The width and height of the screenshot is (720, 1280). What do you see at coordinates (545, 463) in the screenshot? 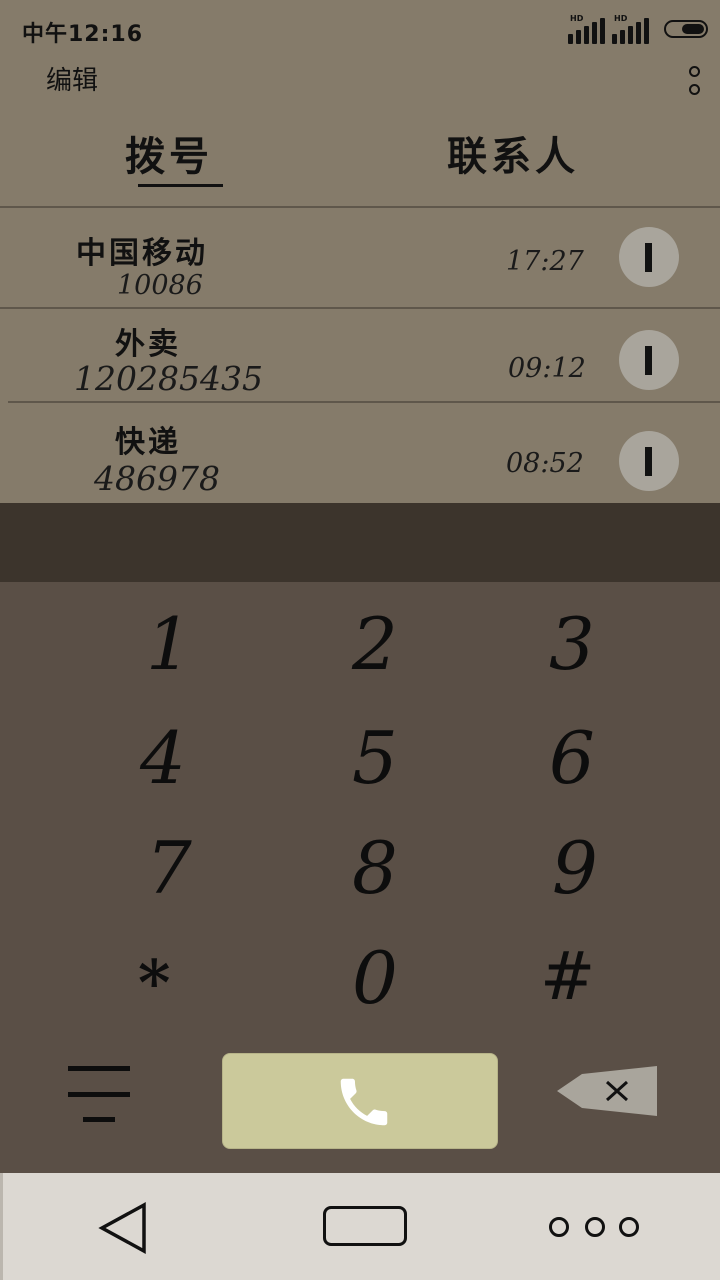
I see `call-time: 08:52` at bounding box center [545, 463].